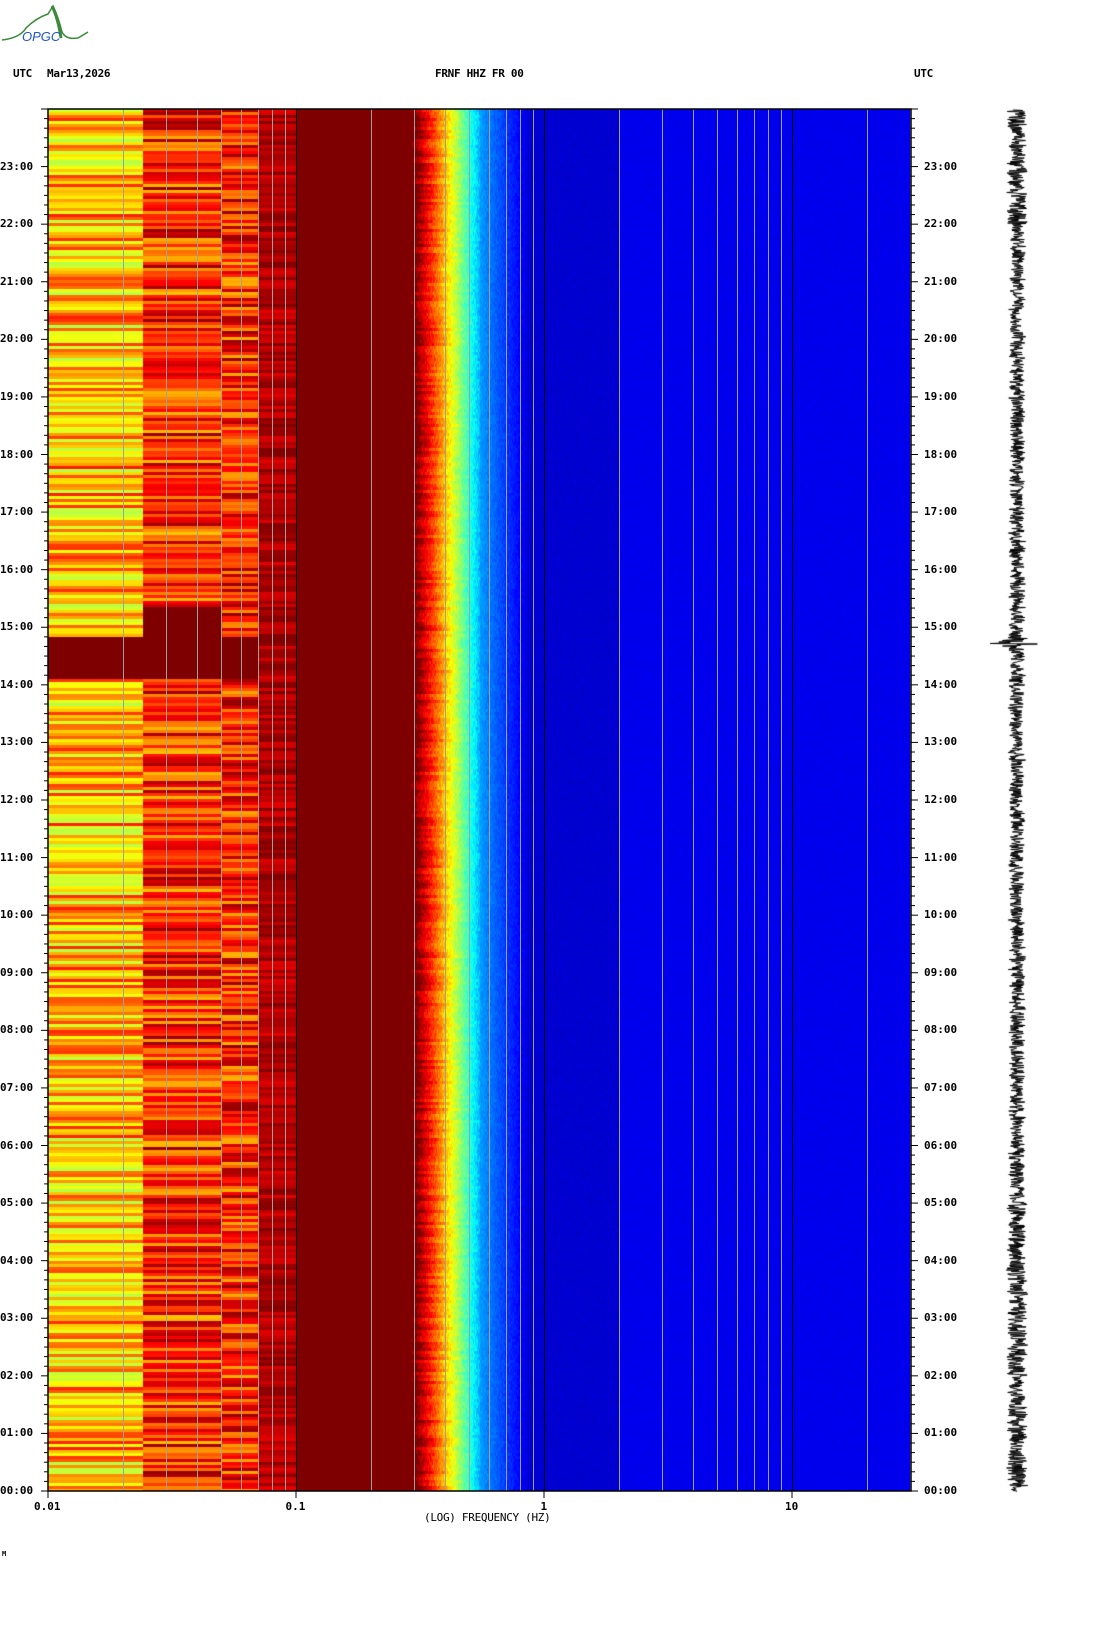  Describe the element at coordinates (295, 1506) in the screenshot. I see `x-tick-label: 0.1` at that location.